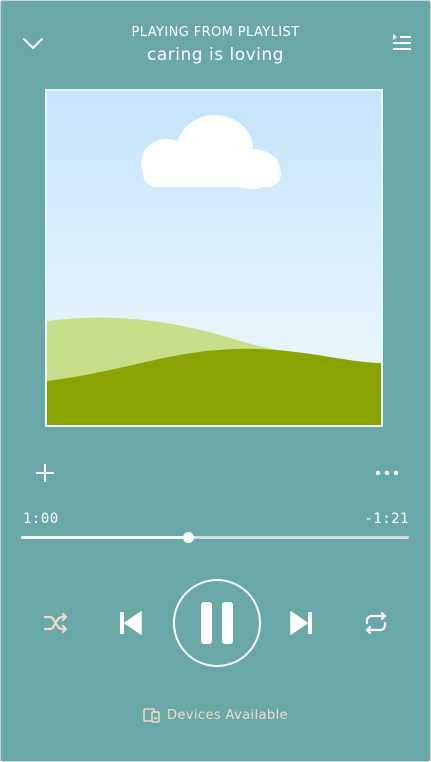 Image resolution: width=431 pixels, height=762 pixels. I want to click on pause-icon, so click(217, 623).